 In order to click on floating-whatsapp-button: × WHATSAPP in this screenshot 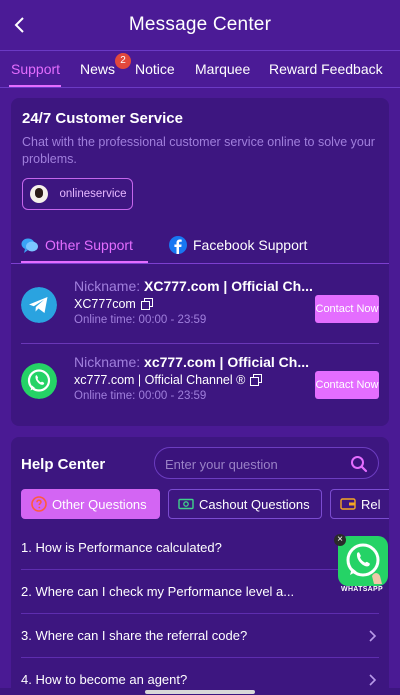, I will do `click(362, 566)`.